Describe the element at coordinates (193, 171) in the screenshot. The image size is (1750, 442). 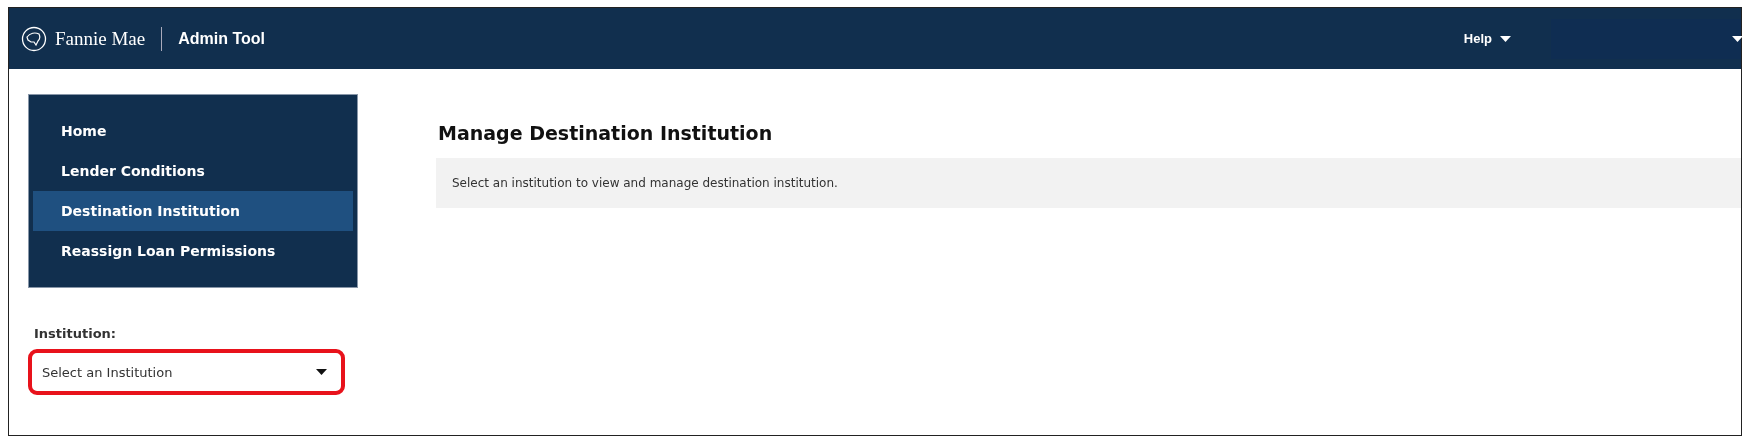
I see `nav-item: Lender Conditions` at that location.